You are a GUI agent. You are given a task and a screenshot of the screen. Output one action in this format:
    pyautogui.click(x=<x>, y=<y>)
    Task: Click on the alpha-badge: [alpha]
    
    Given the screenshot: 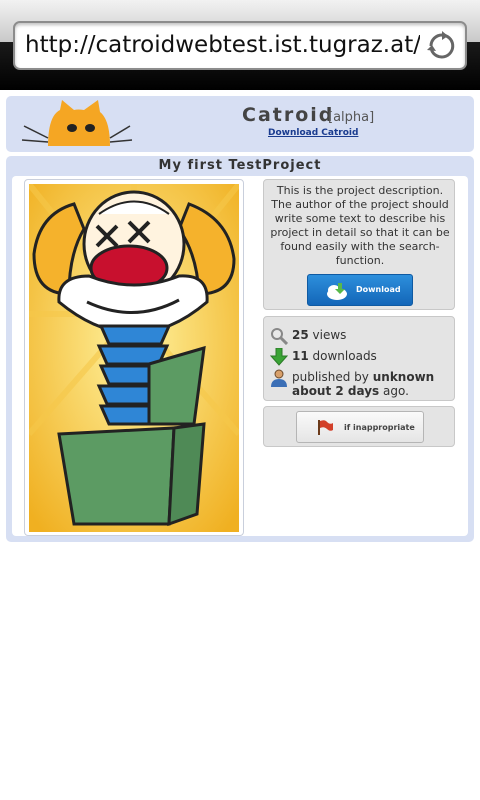 What is the action you would take?
    pyautogui.click(x=351, y=117)
    